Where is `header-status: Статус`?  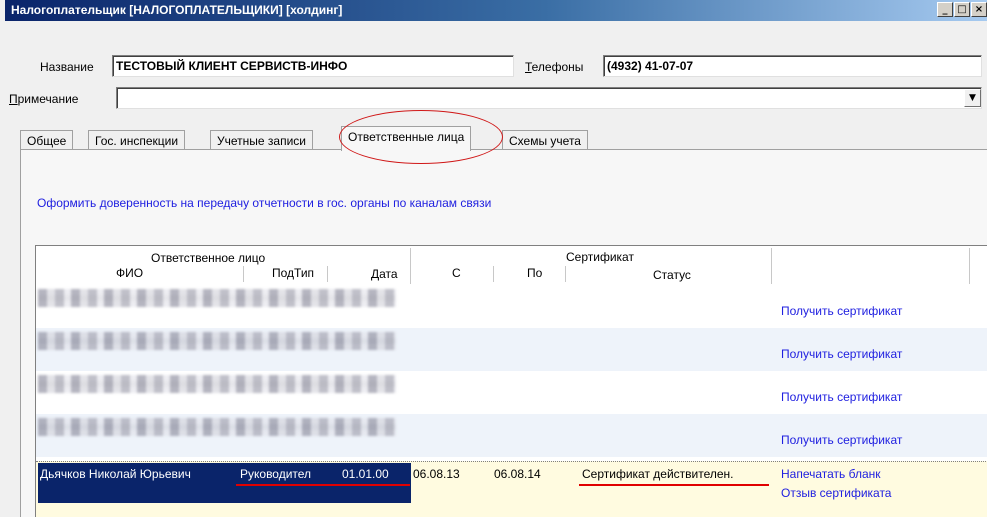
header-status: Статус is located at coordinates (672, 275).